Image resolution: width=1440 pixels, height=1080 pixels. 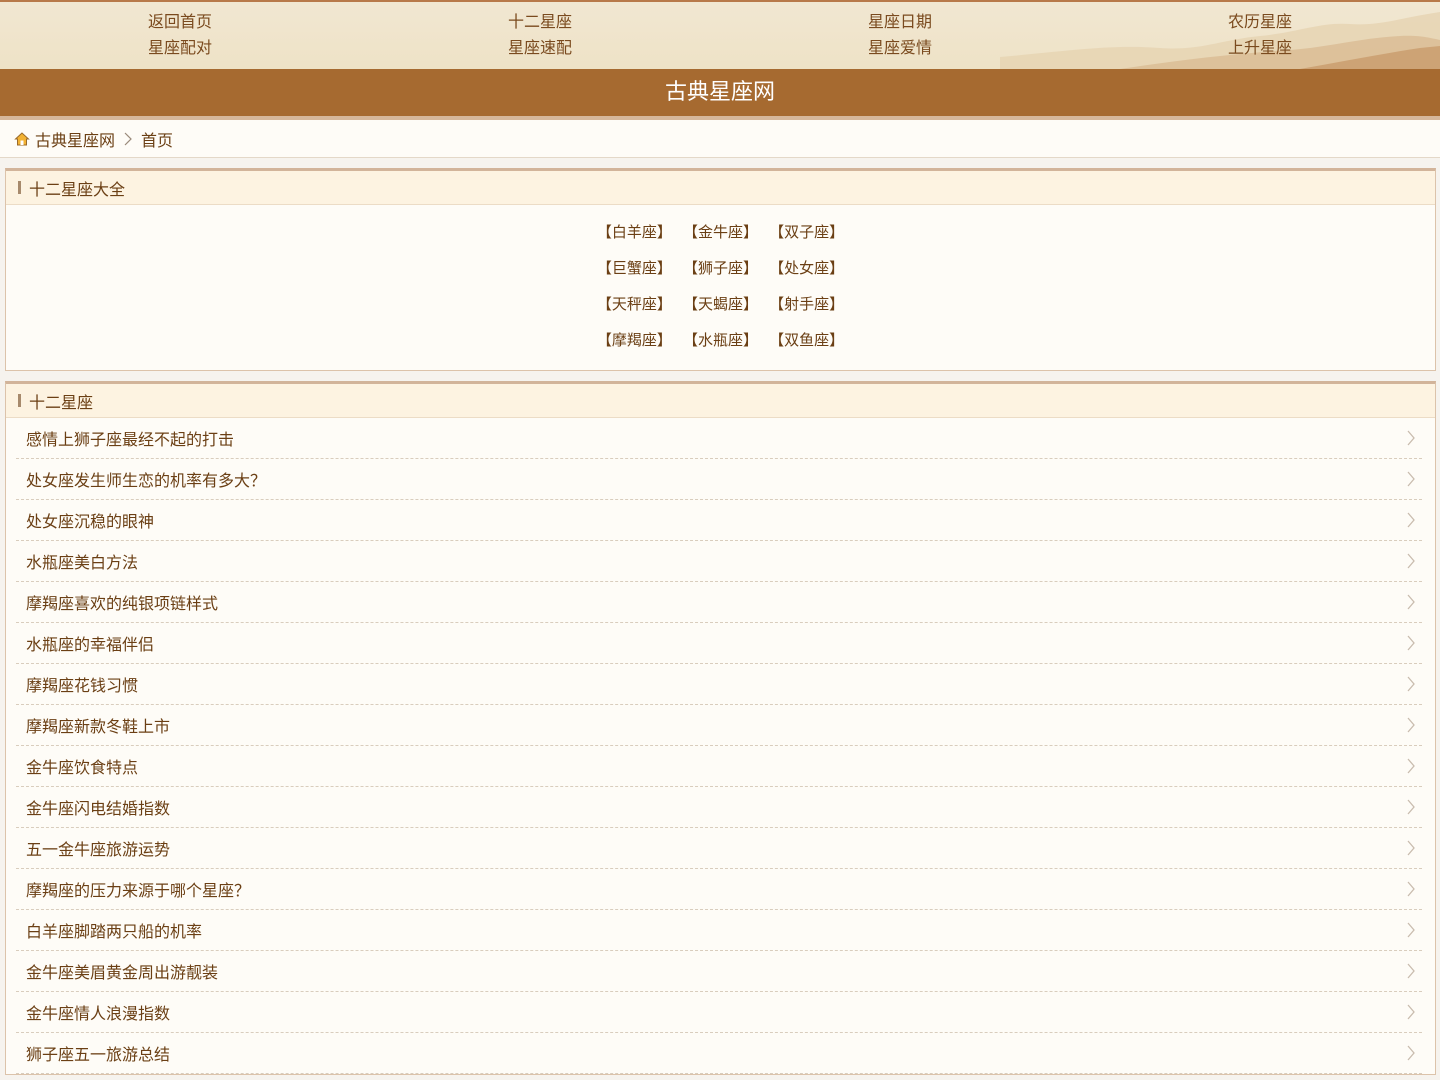 What do you see at coordinates (634, 340) in the screenshot?
I see `sign-link-capricorn: 【摩羯座】` at bounding box center [634, 340].